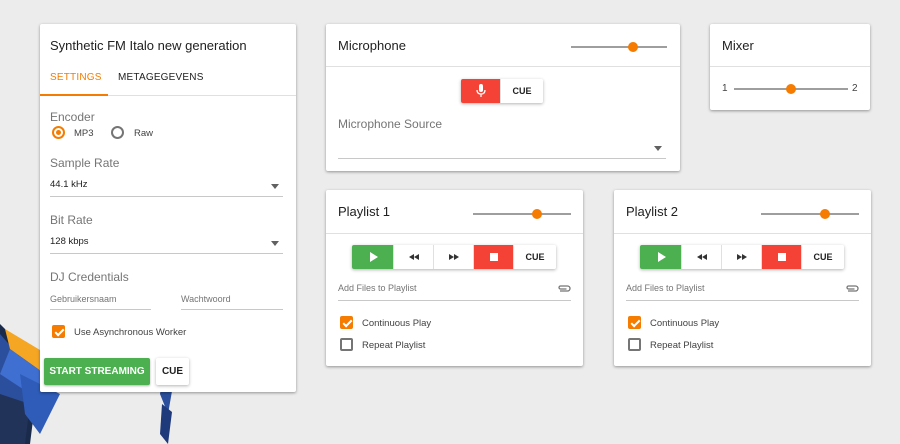 Image resolution: width=900 pixels, height=444 pixels. I want to click on dj-credentials-label: DJ Credentials, so click(89, 277).